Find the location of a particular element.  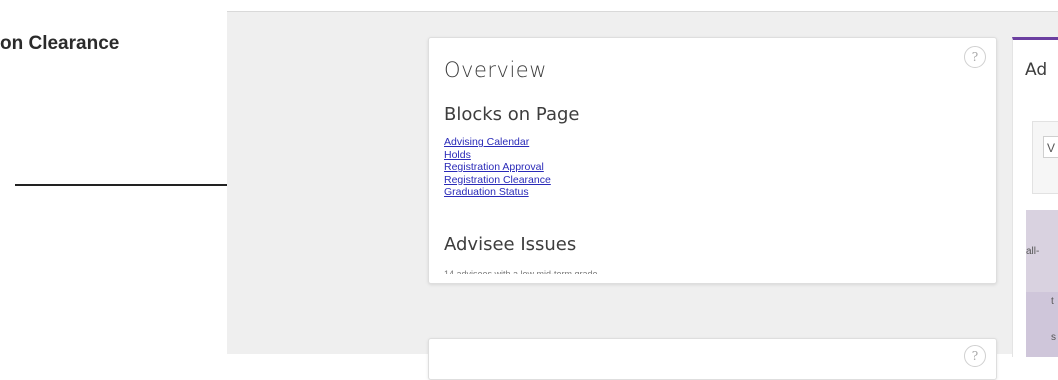

row-text: all- is located at coordinates (1033, 251).